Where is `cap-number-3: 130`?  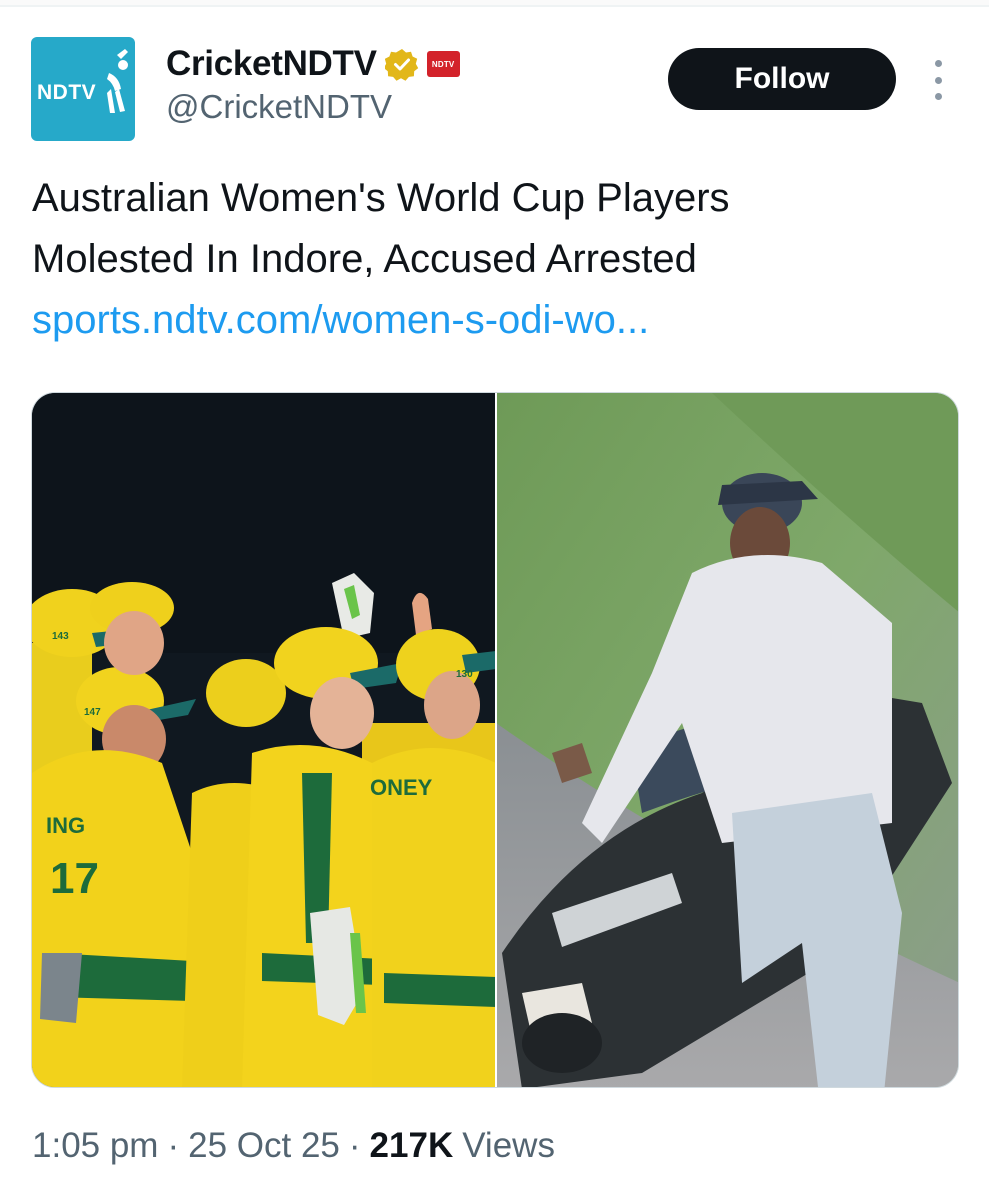
cap-number-3: 130 is located at coordinates (464, 674).